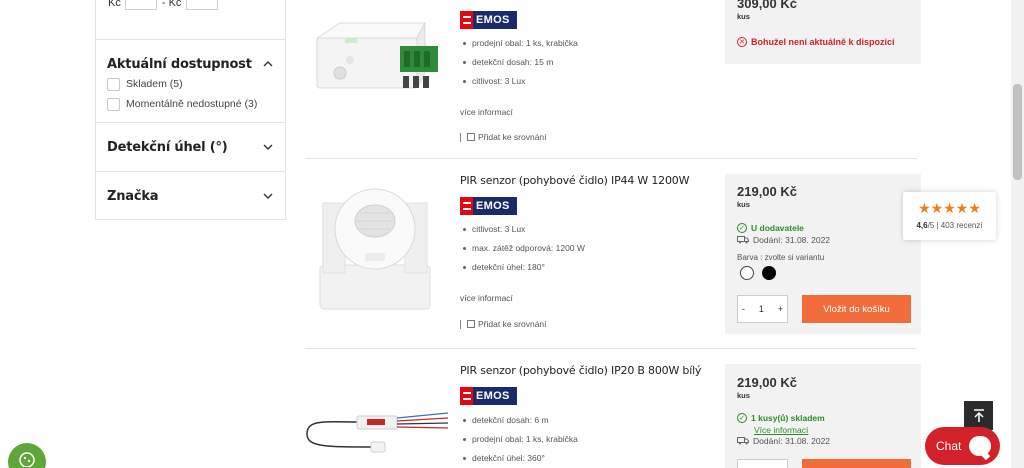 This screenshot has height=468, width=1024. What do you see at coordinates (781, 257) in the screenshot?
I see `variant-label: Barva : zvolte si variantu` at bounding box center [781, 257].